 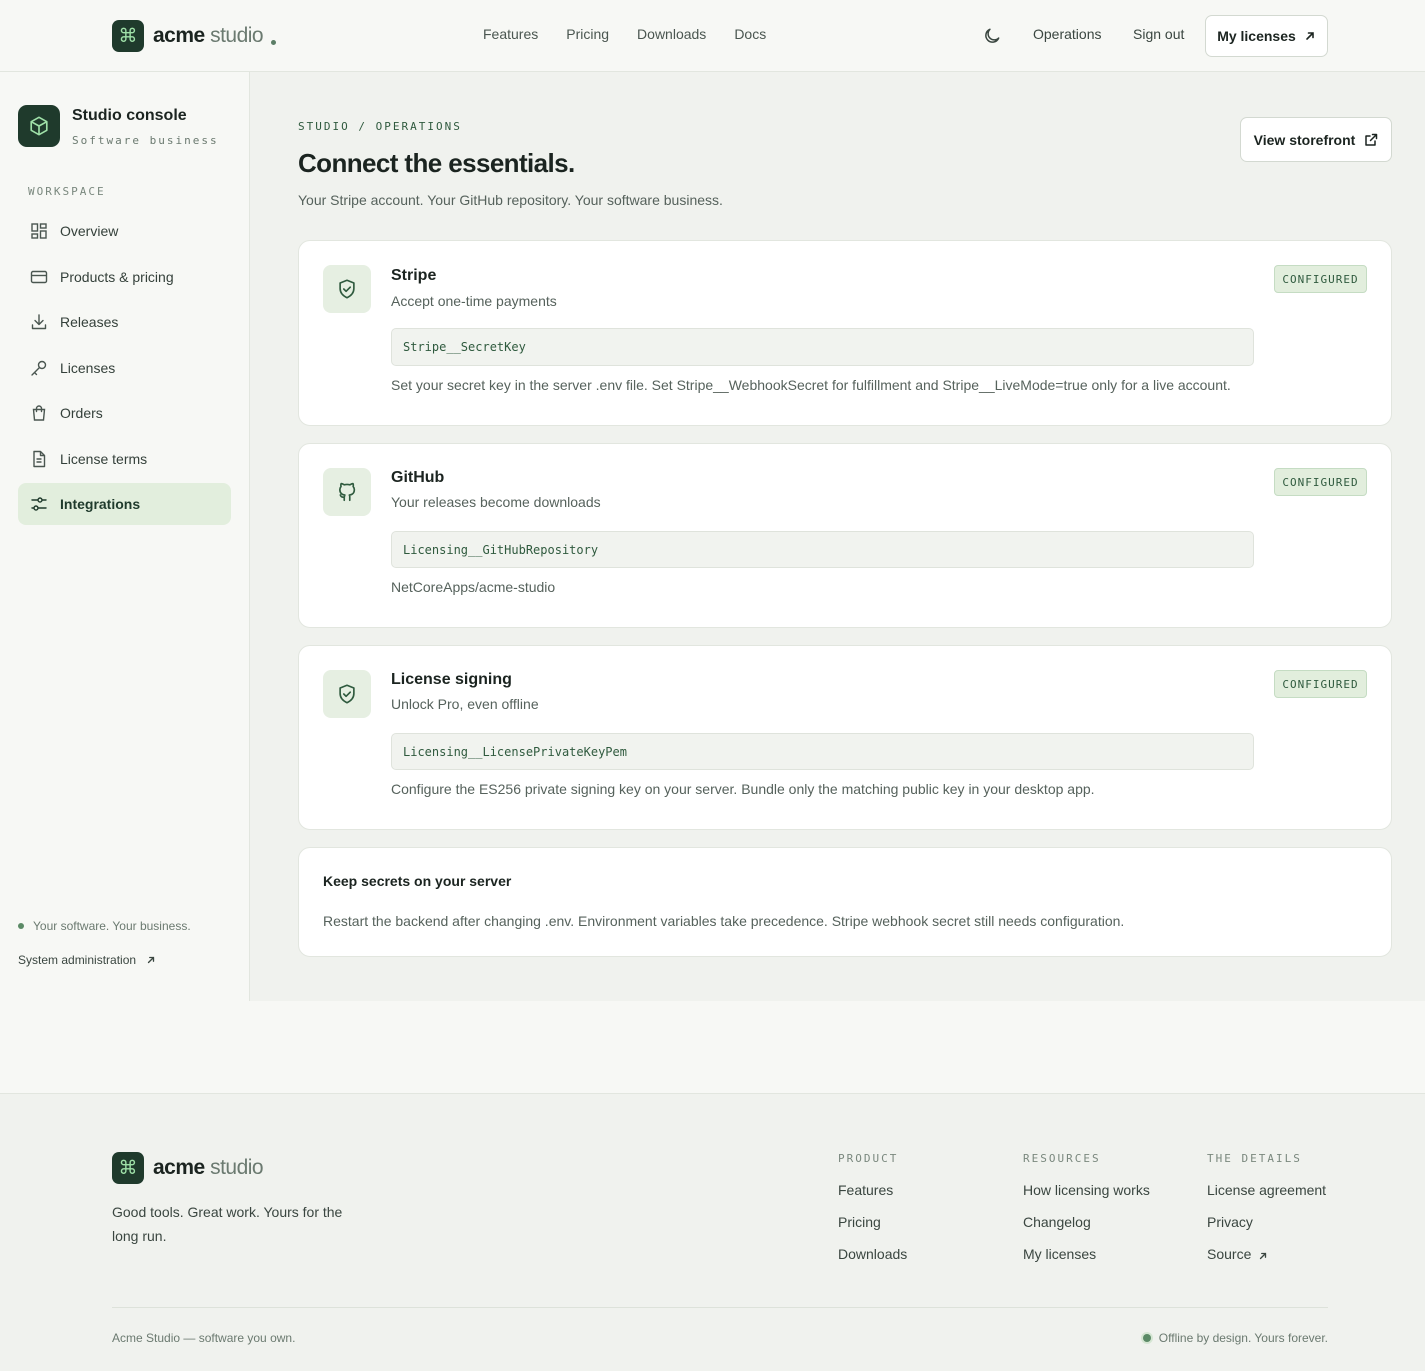 What do you see at coordinates (822, 549) in the screenshot?
I see `env-key-field: Licensing__GitHubRepository` at bounding box center [822, 549].